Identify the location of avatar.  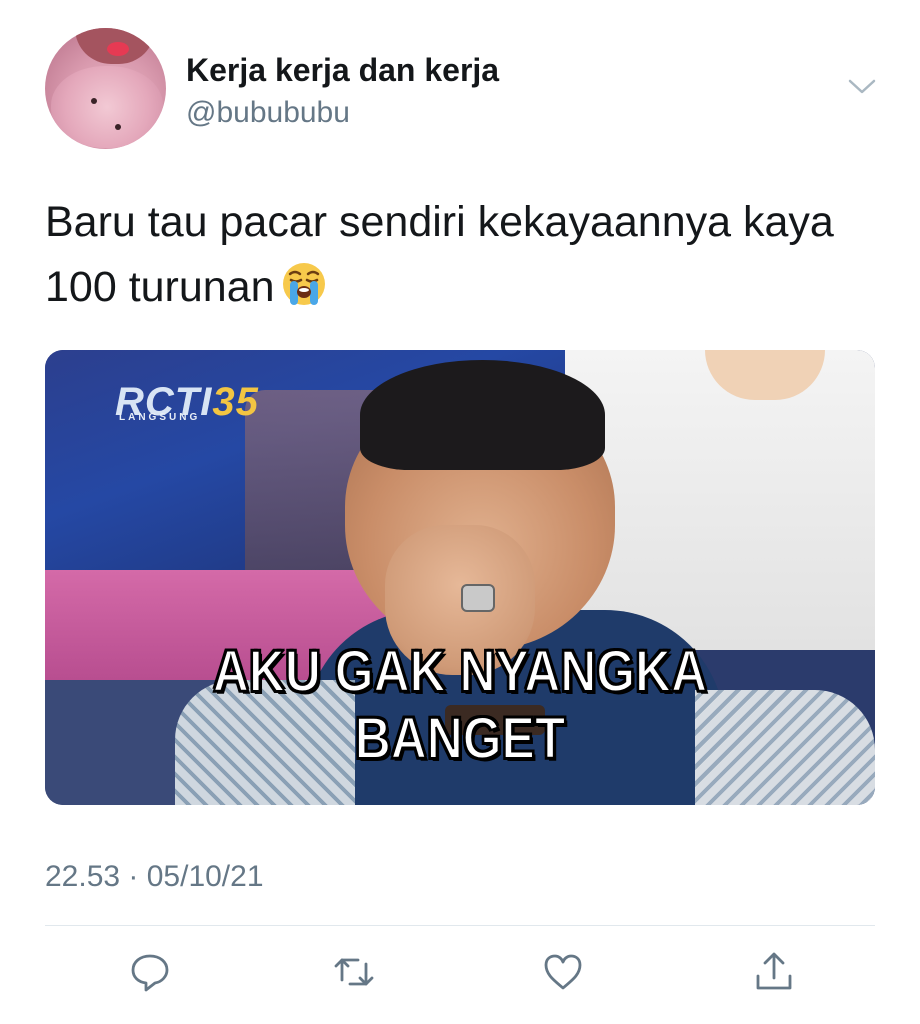
(105, 88).